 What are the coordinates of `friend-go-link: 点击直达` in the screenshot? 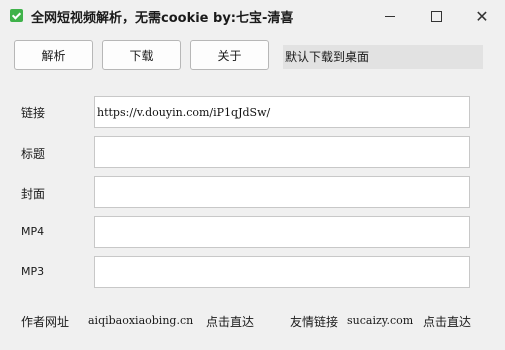 It's located at (447, 321).